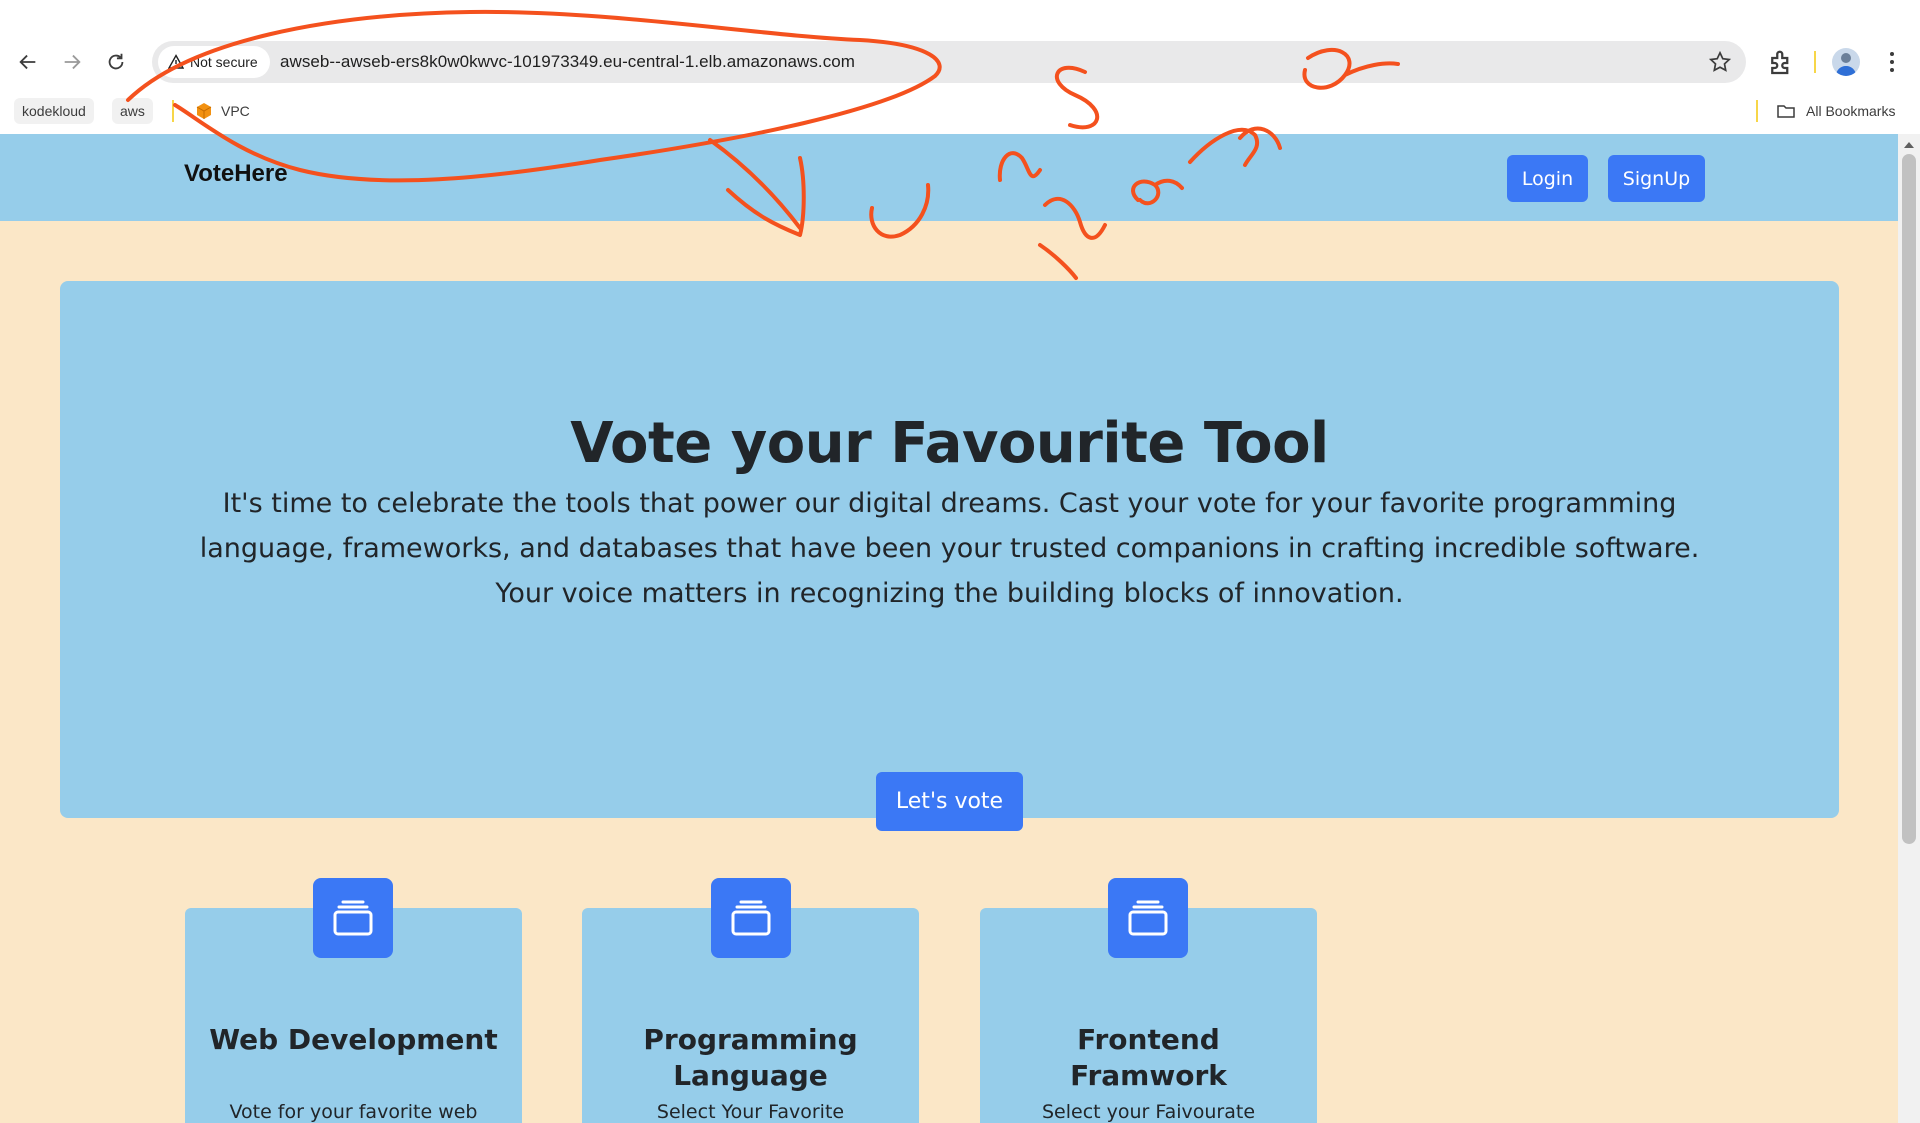  I want to click on bookmark-separator-right, so click(1757, 111).